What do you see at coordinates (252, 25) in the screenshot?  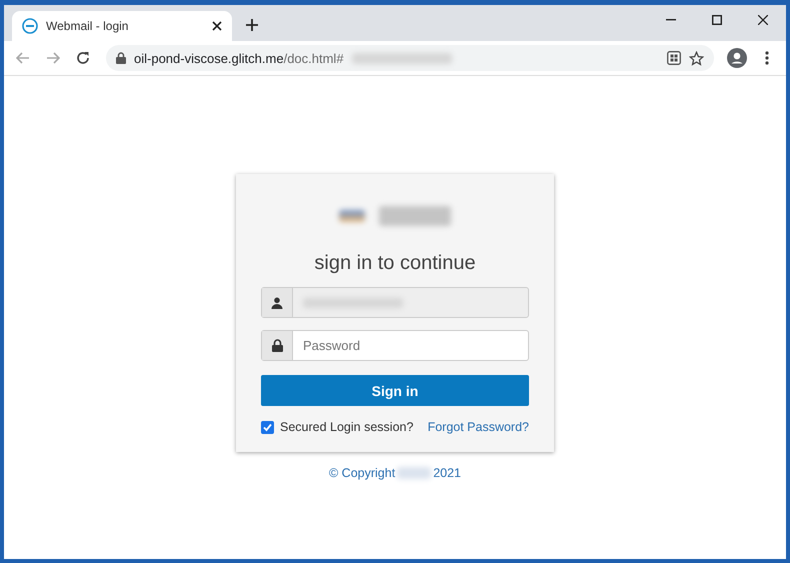 I see `new-tab-icon` at bounding box center [252, 25].